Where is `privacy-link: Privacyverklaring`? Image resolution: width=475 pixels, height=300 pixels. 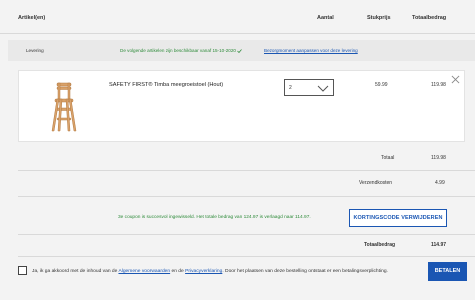
privacy-link: Privacyverklaring is located at coordinates (203, 271).